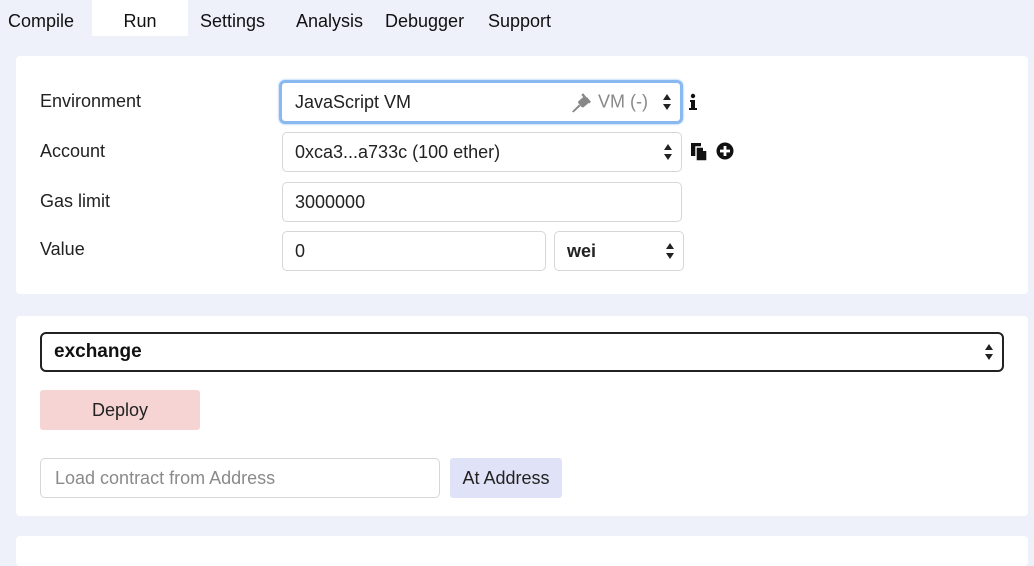  I want to click on value-input: 0, so click(414, 251).